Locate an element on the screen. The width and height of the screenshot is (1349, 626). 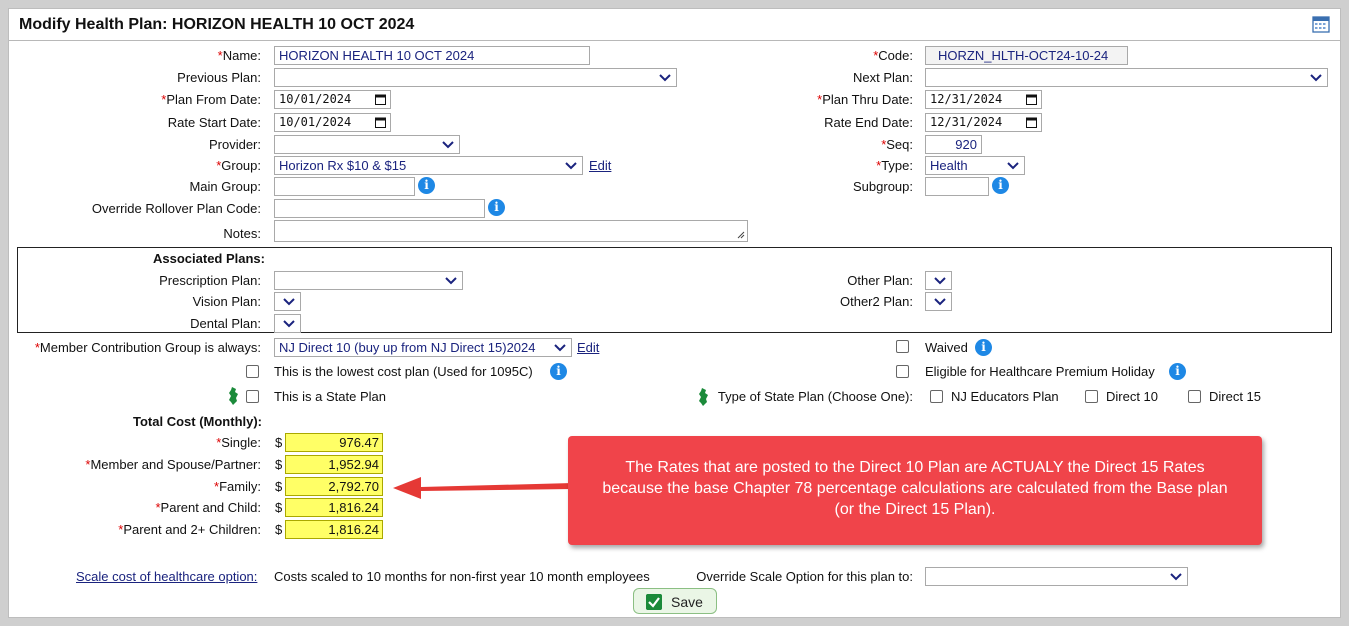
other2-plan-label: Other2 Plan: is located at coordinates (876, 301).